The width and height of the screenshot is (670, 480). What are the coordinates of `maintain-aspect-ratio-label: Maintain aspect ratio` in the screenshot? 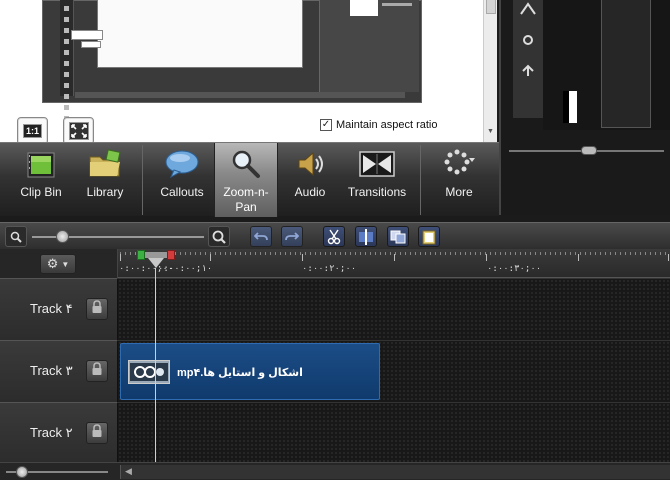 It's located at (387, 125).